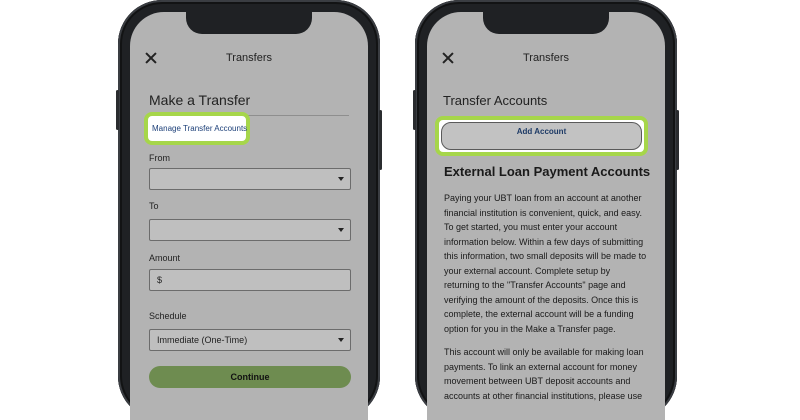 The width and height of the screenshot is (800, 420). I want to click on add-account-highlight: Add Account, so click(541, 136).